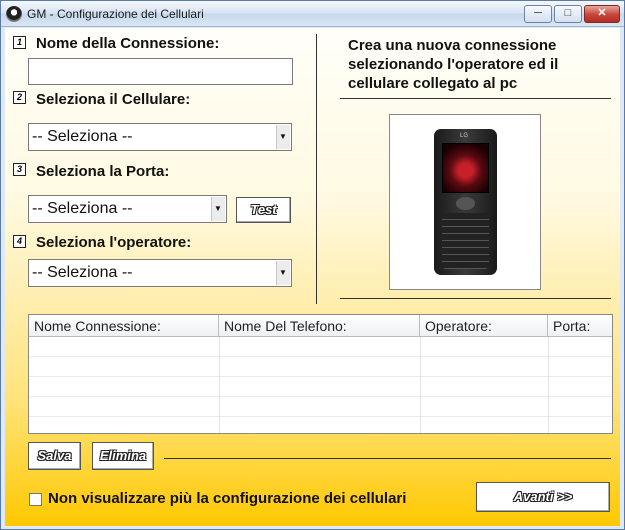  What do you see at coordinates (54, 456) in the screenshot?
I see `save-button: Salva` at bounding box center [54, 456].